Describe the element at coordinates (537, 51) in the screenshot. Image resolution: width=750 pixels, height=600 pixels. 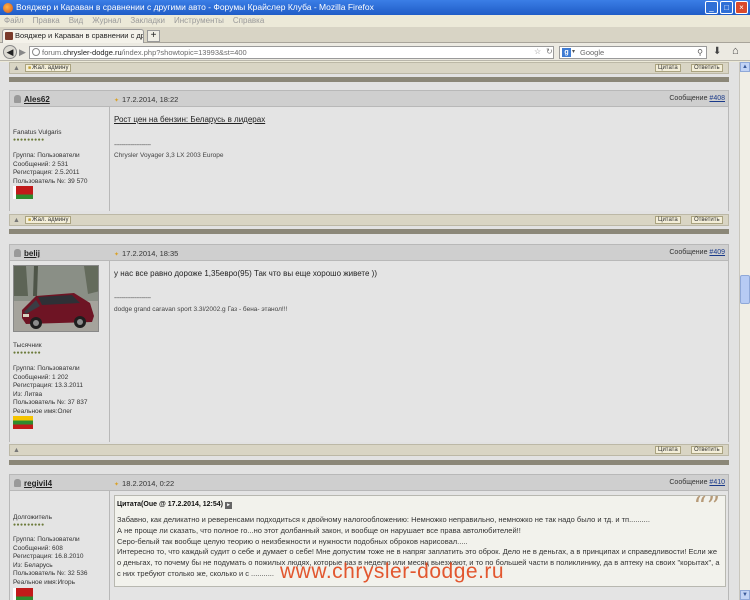
I see `bookmark-star-icon: ☆` at that location.